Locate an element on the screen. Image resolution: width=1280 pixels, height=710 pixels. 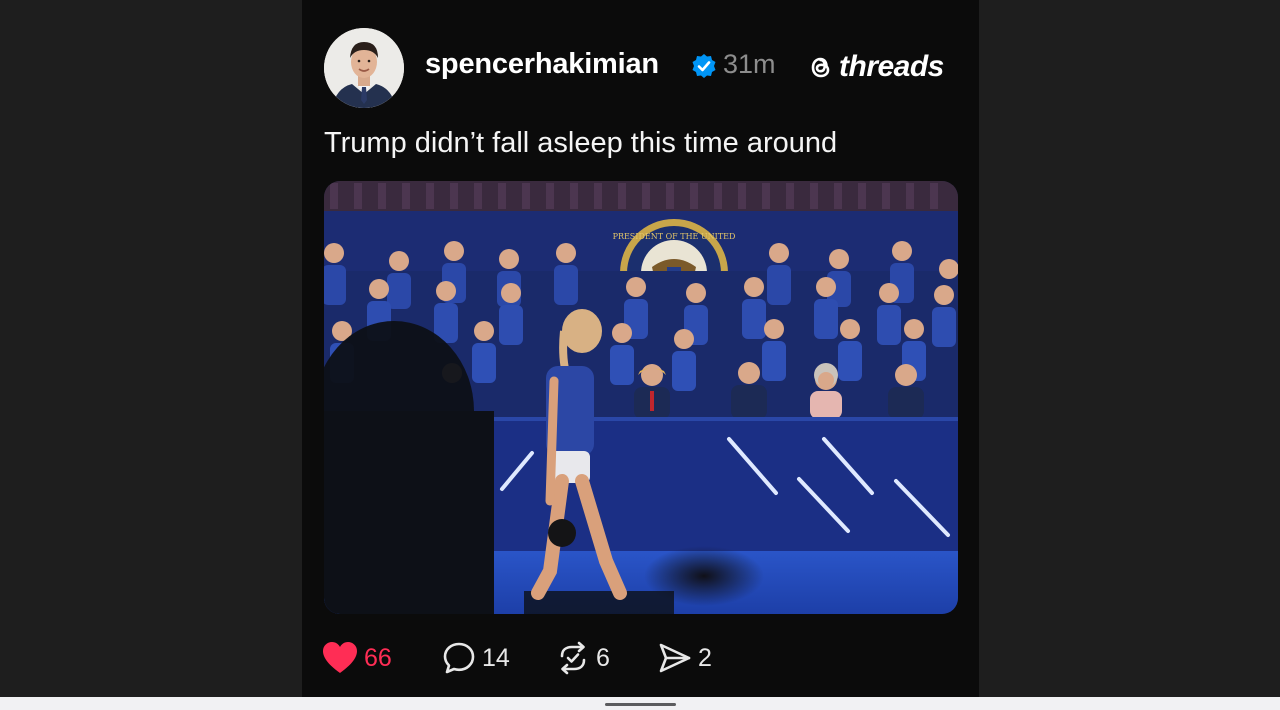
share-button: 2 is located at coordinates (685, 658).